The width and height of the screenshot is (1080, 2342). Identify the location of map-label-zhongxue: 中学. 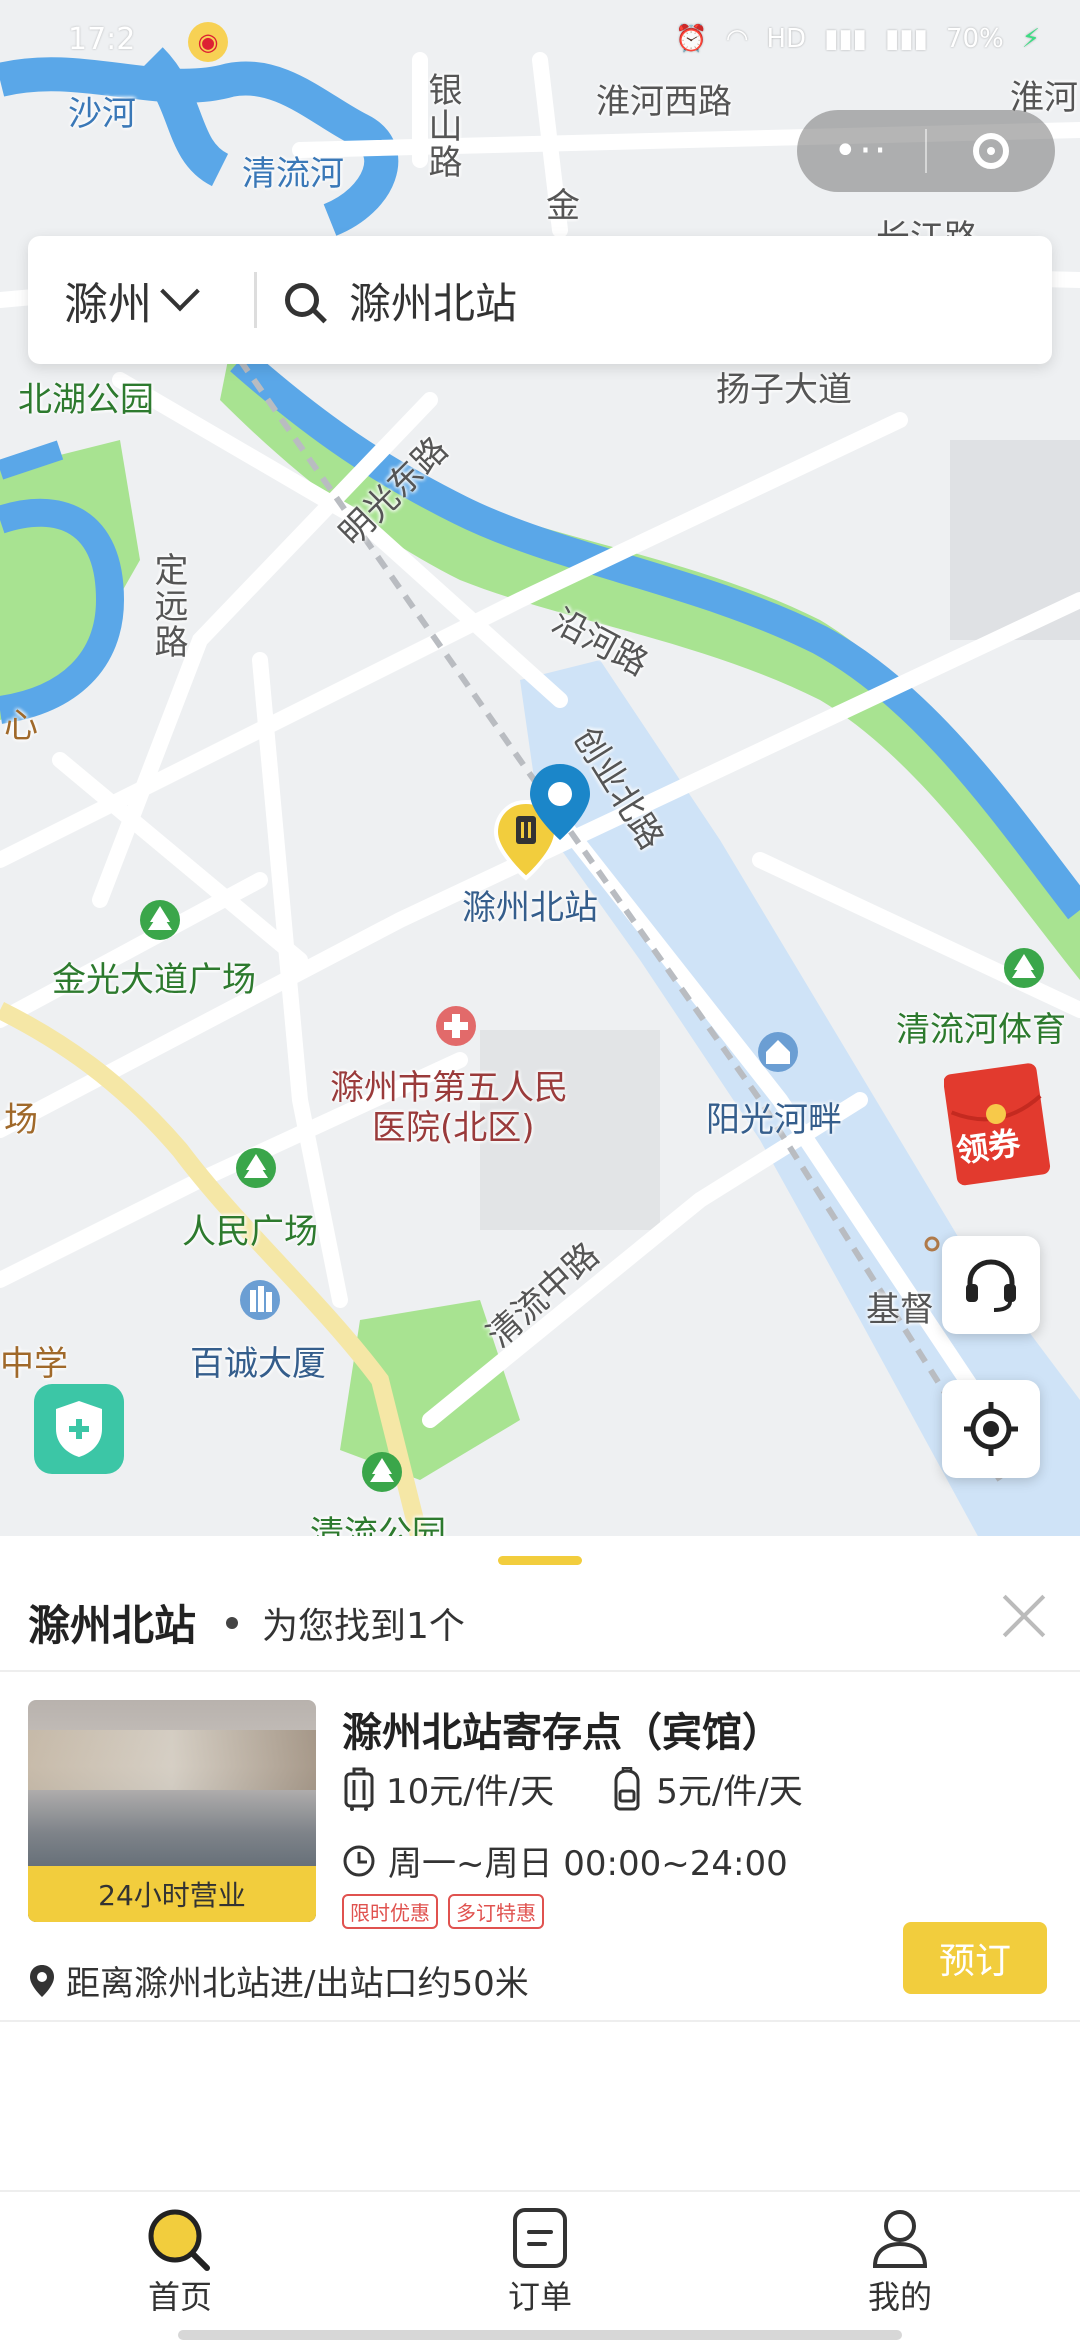
(34, 1364).